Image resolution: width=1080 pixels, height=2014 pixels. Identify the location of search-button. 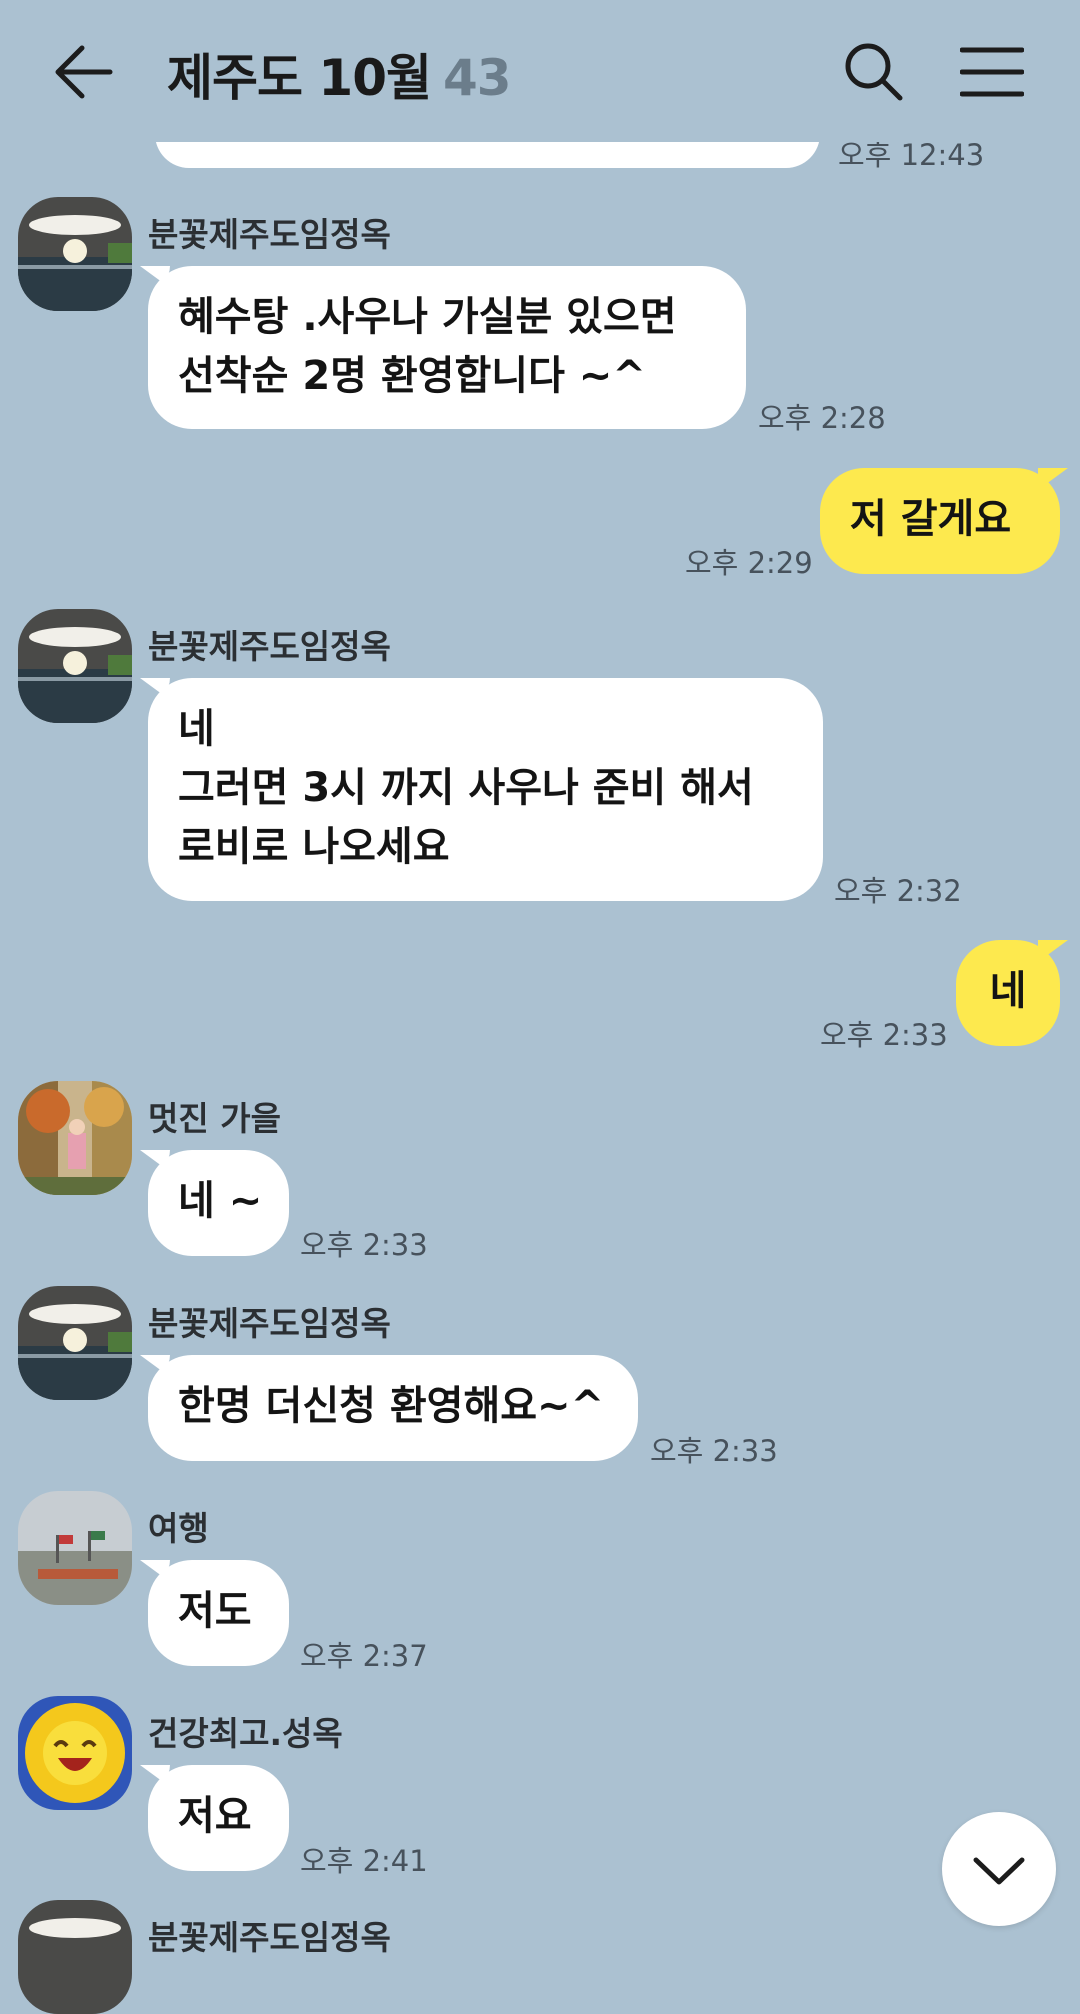
(873, 71).